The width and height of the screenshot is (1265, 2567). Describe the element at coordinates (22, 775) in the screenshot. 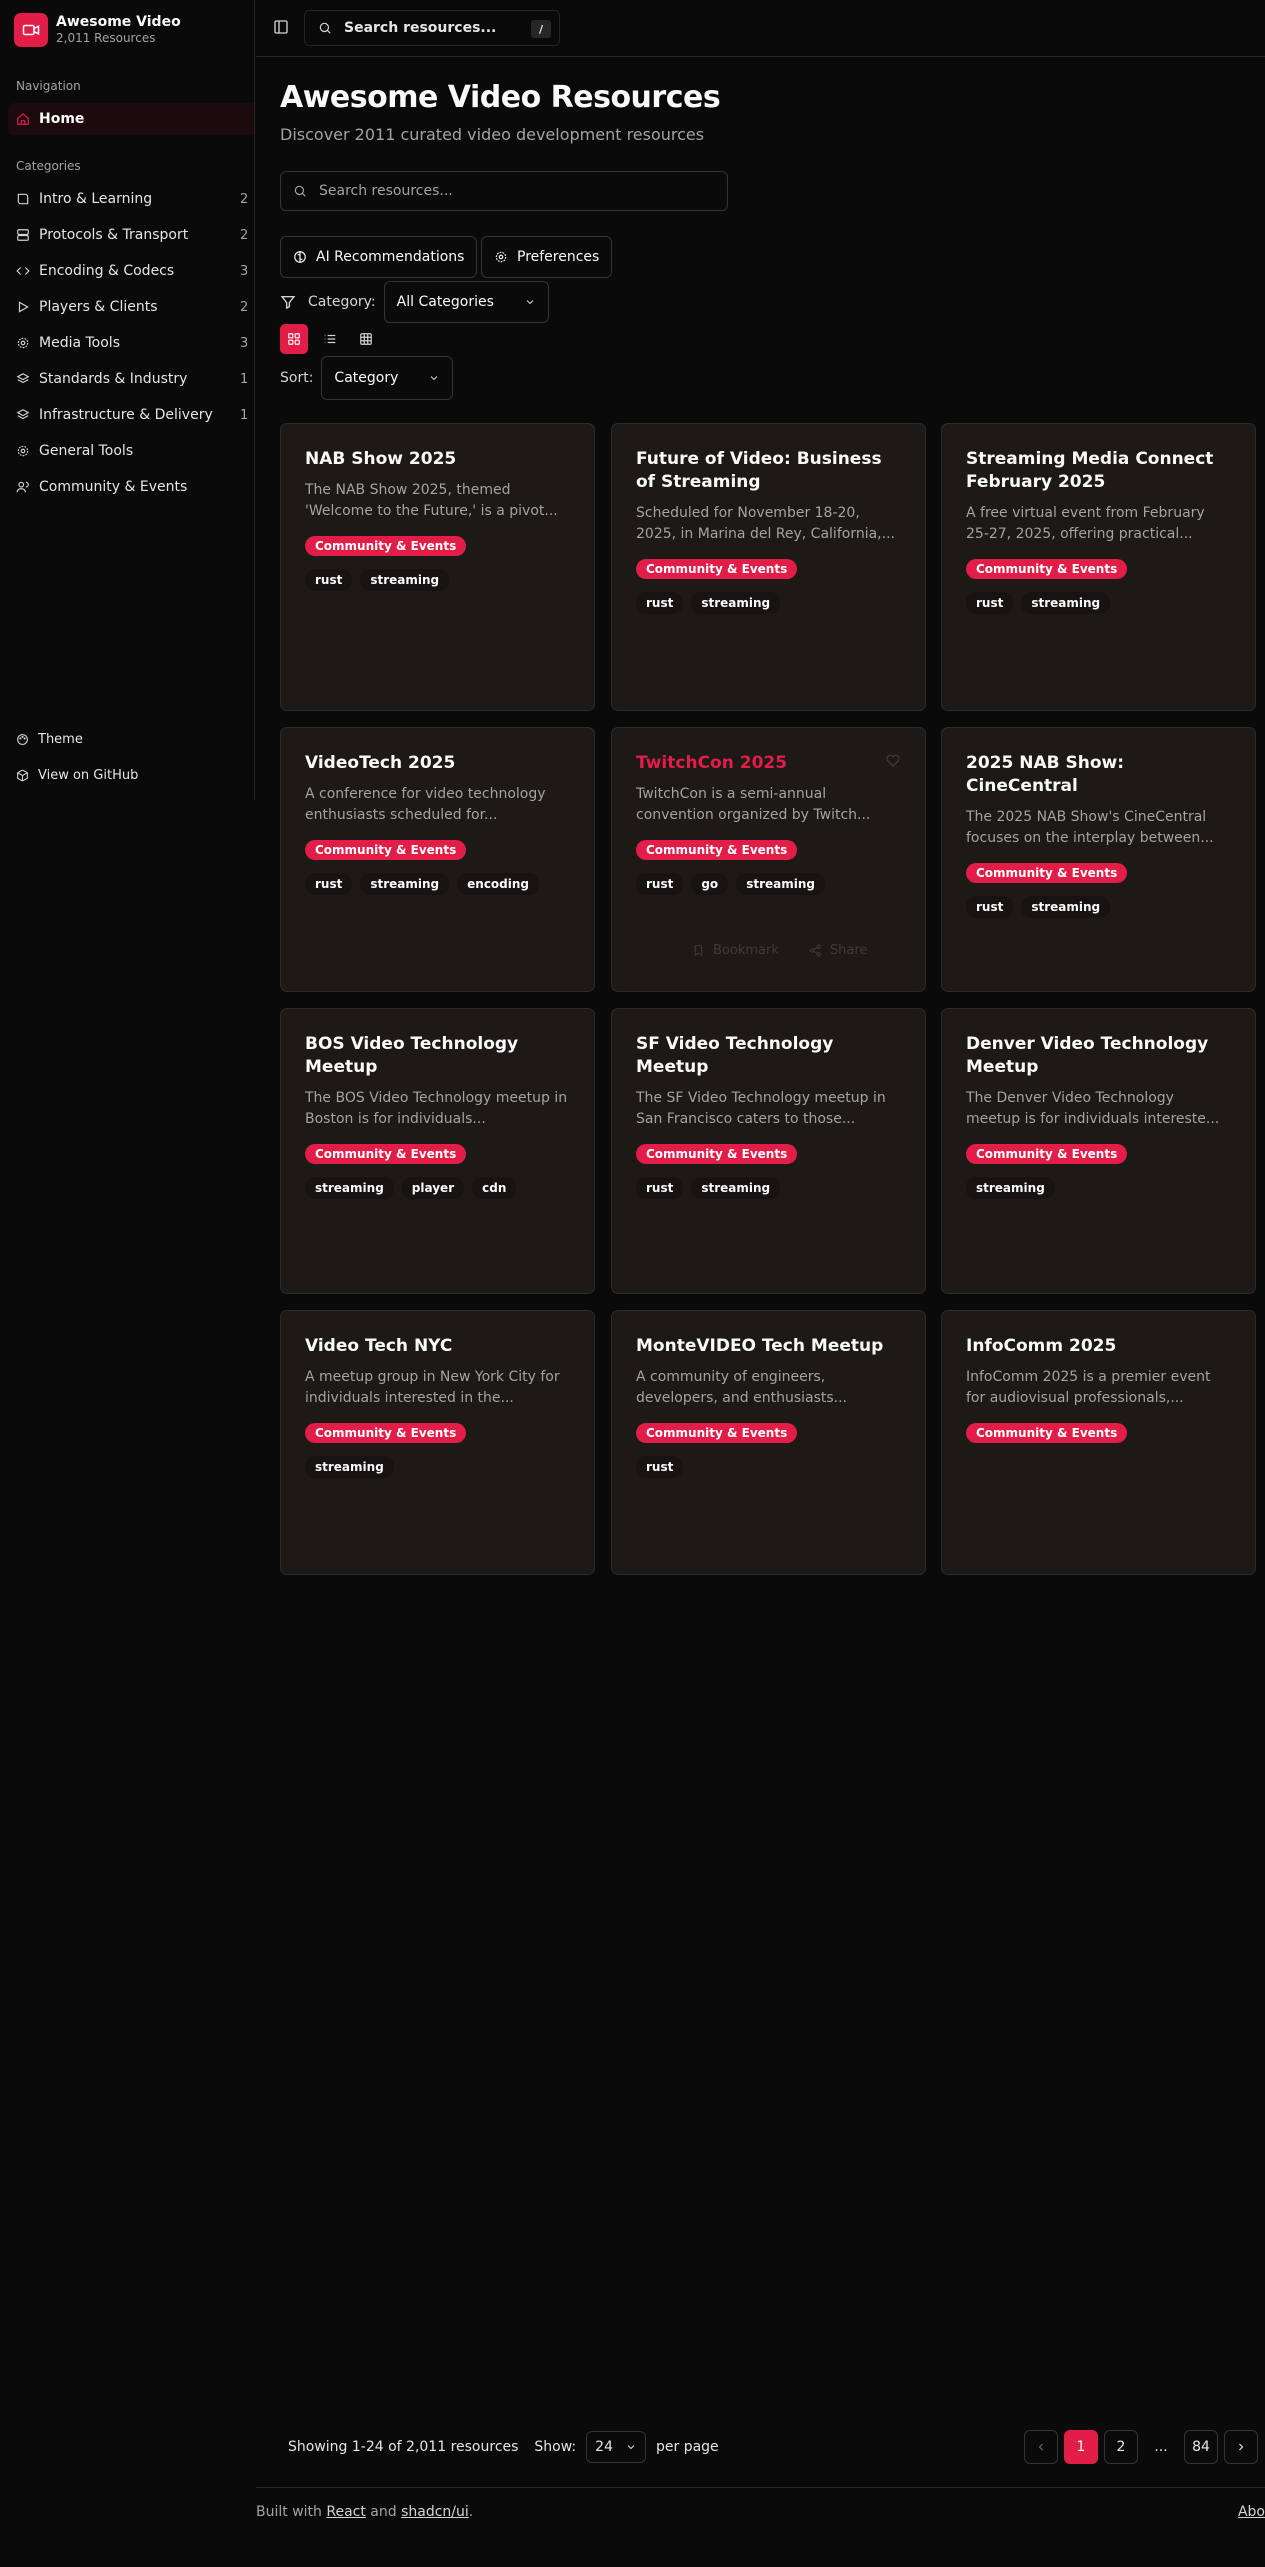

I see `package-icon` at that location.